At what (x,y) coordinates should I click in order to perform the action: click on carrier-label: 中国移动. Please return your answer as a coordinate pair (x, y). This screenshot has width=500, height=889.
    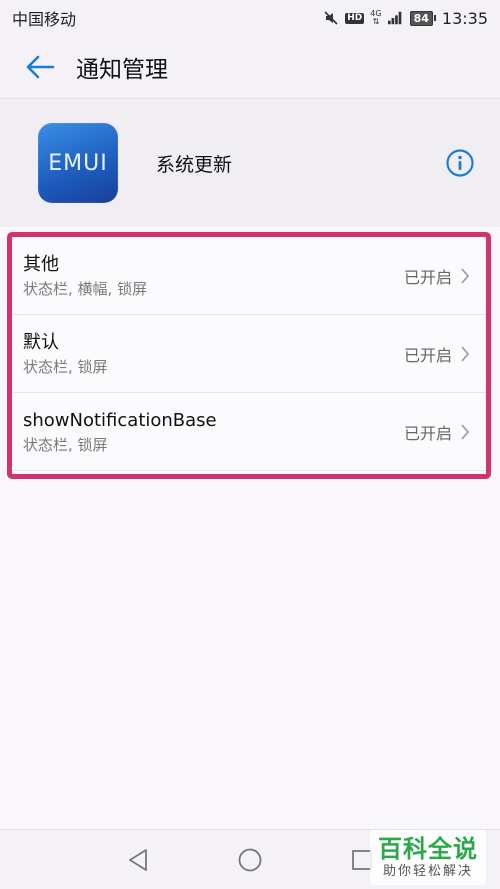
    Looking at the image, I should click on (44, 19).